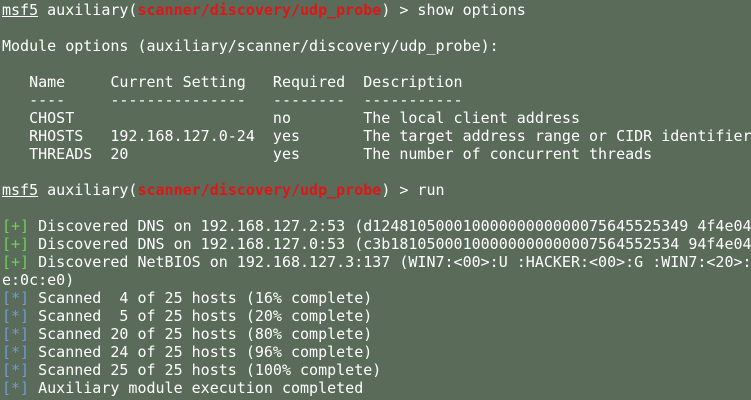 This screenshot has width=751, height=400. What do you see at coordinates (38, 280) in the screenshot?
I see `wrapped-line: e:0c:e0)` at bounding box center [38, 280].